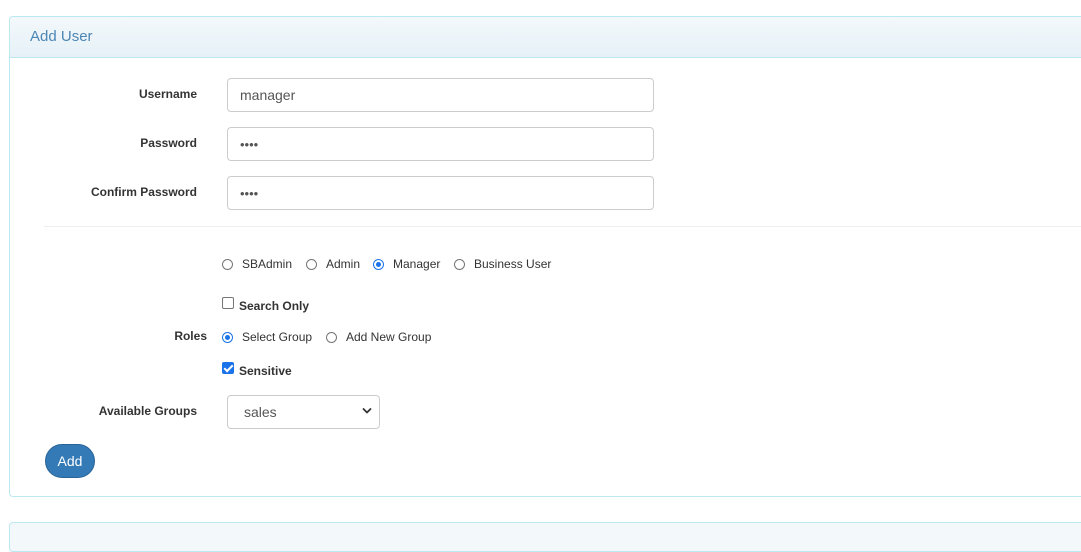 The image size is (1081, 552). Describe the element at coordinates (513, 264) in the screenshot. I see `radio-label: Business User` at that location.